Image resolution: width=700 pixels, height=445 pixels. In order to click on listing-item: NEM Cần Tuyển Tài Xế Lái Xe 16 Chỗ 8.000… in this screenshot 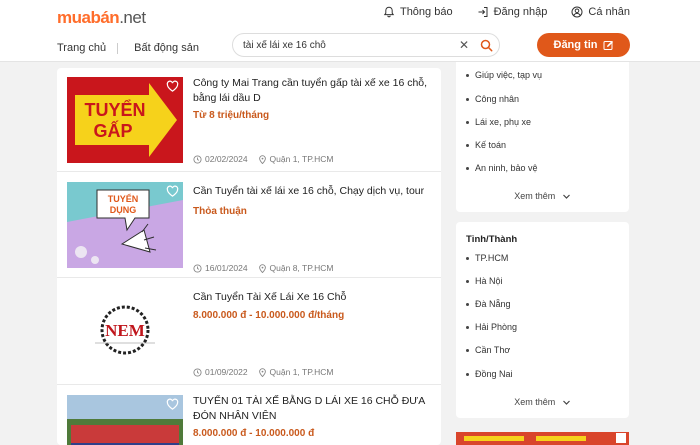, I will do `click(249, 331)`.